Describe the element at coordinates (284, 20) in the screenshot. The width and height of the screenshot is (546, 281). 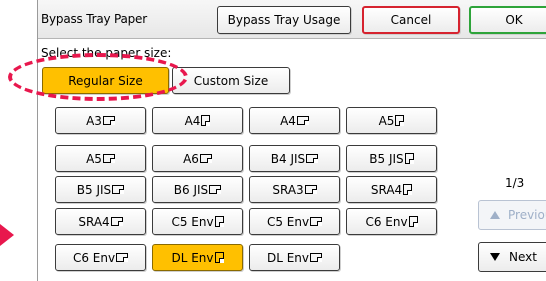
I see `bypass-tray-usage-button: Bypass Tray Usage` at that location.